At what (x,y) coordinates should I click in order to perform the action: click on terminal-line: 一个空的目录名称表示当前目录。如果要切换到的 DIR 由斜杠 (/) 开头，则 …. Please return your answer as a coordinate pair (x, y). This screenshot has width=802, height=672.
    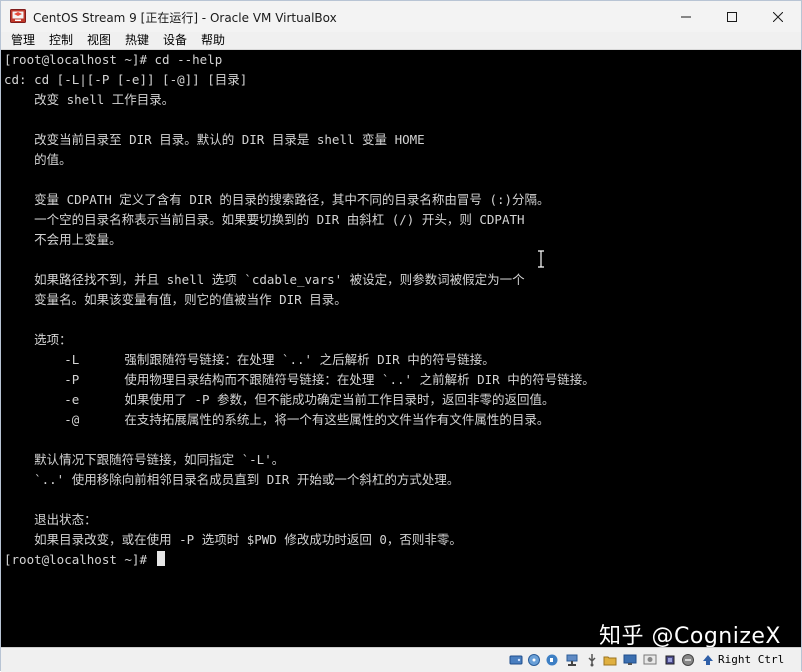
    Looking at the image, I should click on (264, 219).